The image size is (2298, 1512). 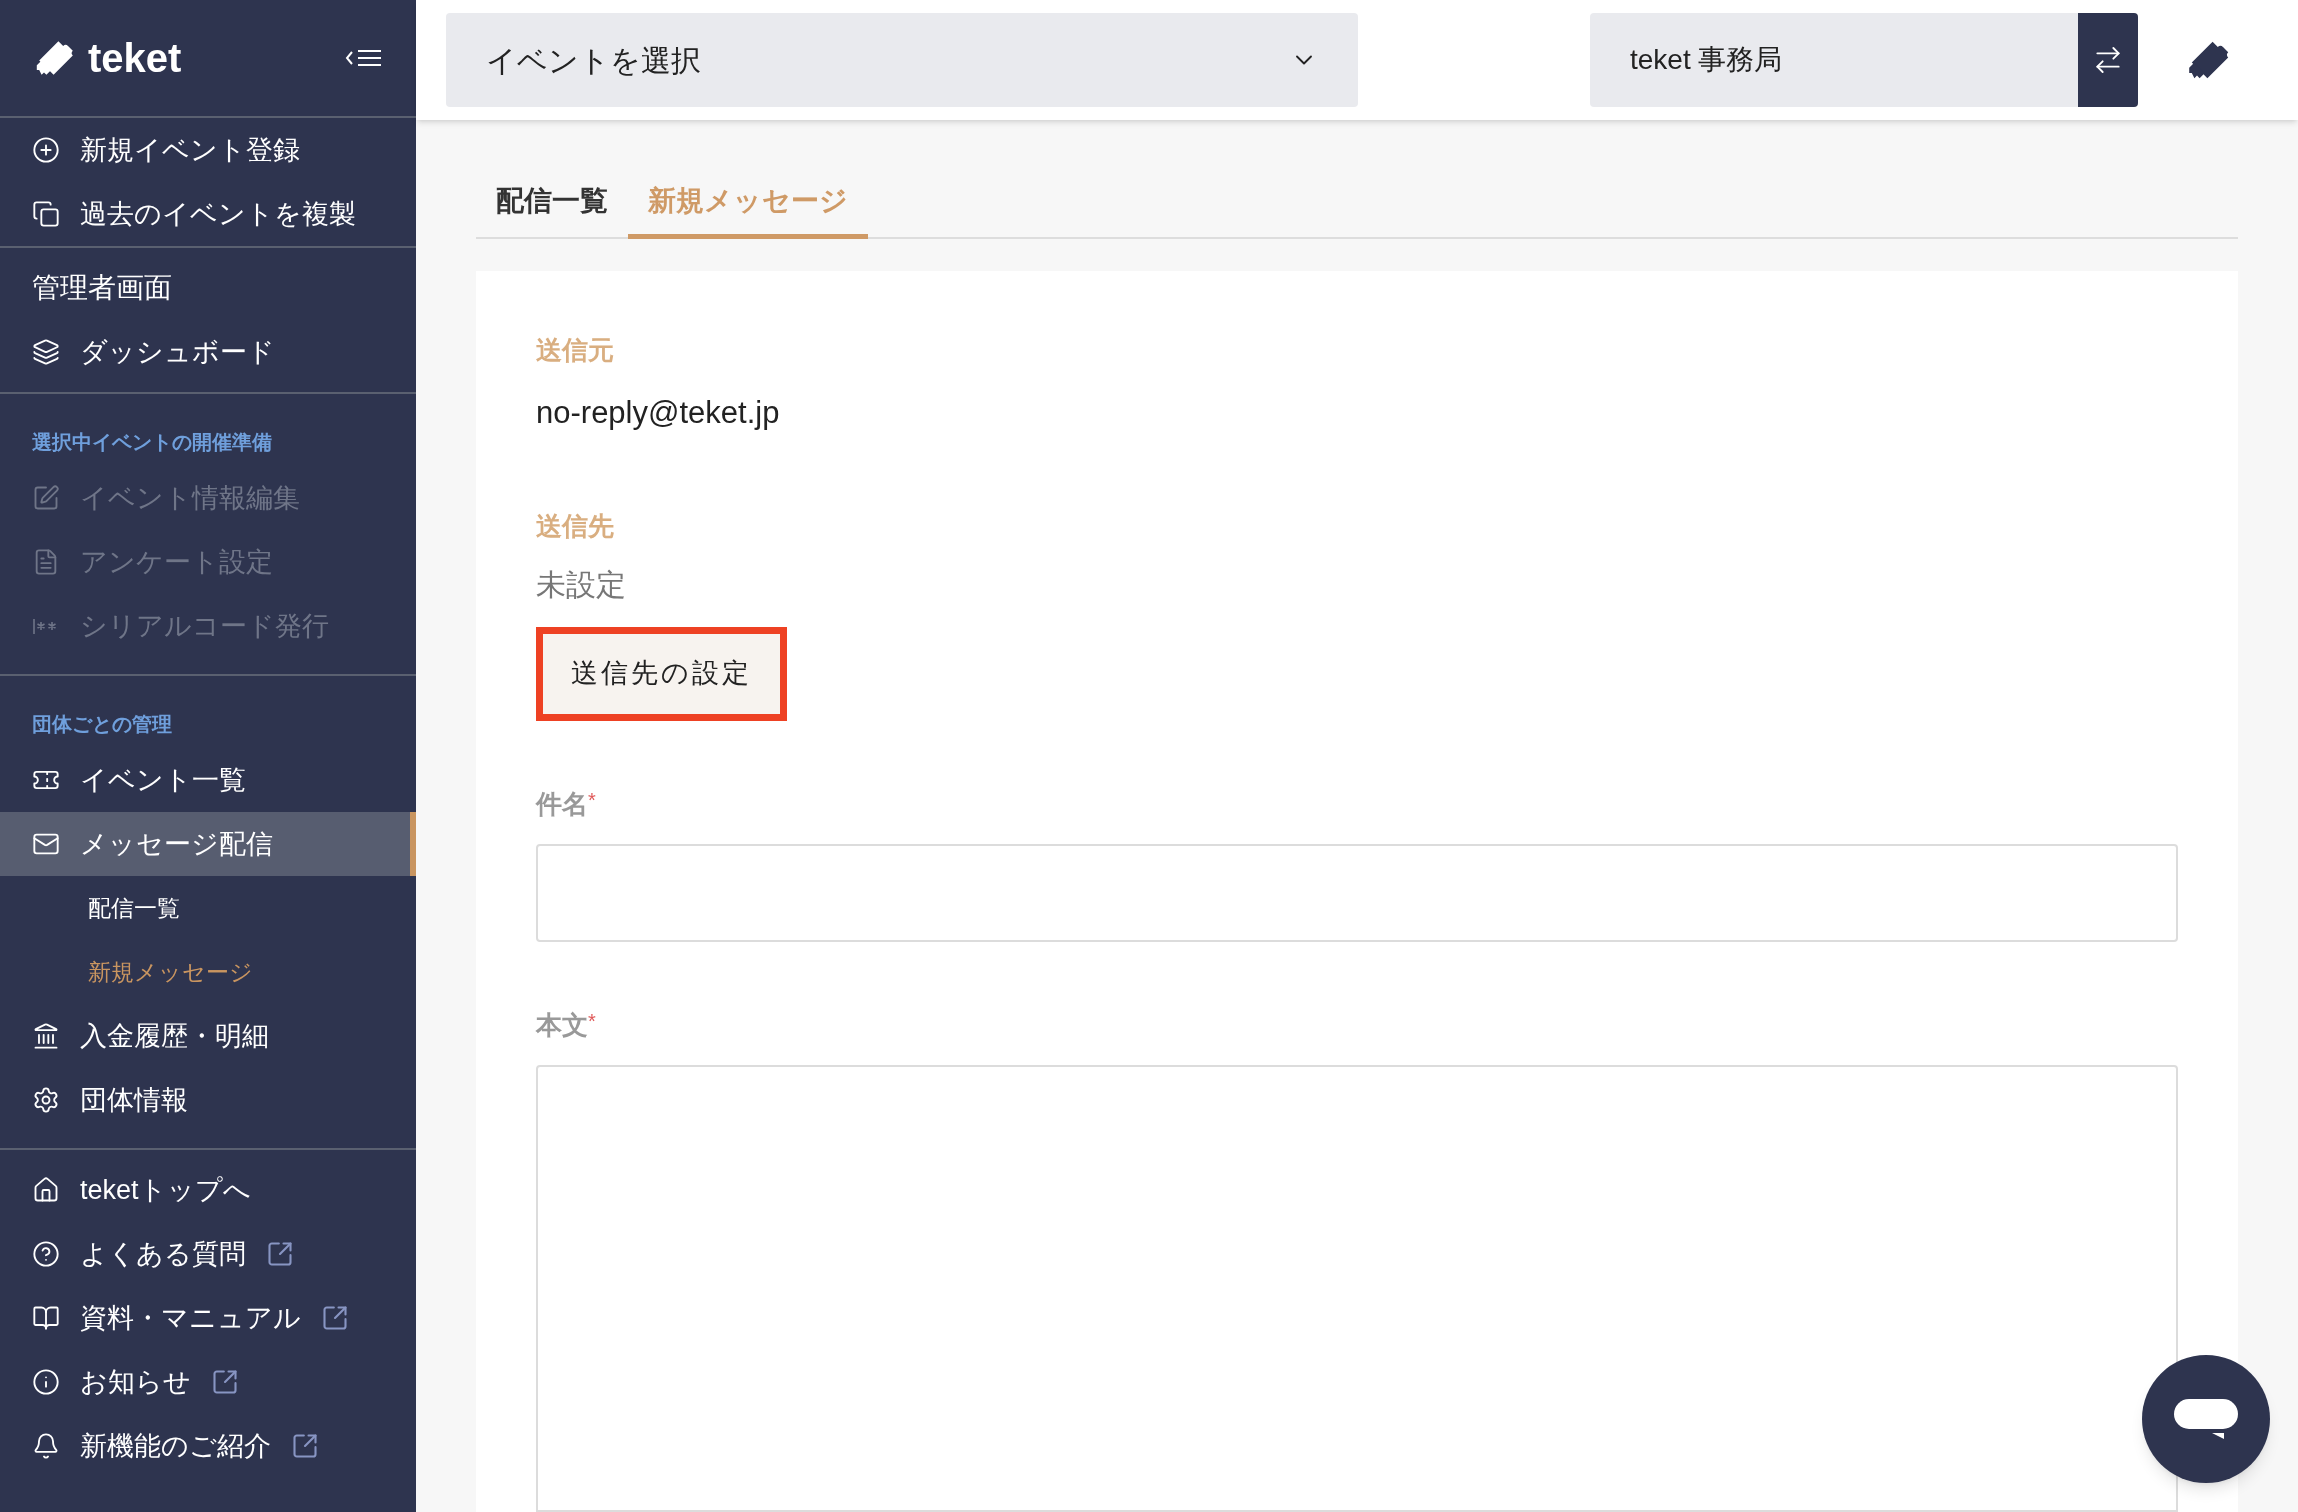 I want to click on sender-address: no-reply@teket.jp, so click(x=658, y=413).